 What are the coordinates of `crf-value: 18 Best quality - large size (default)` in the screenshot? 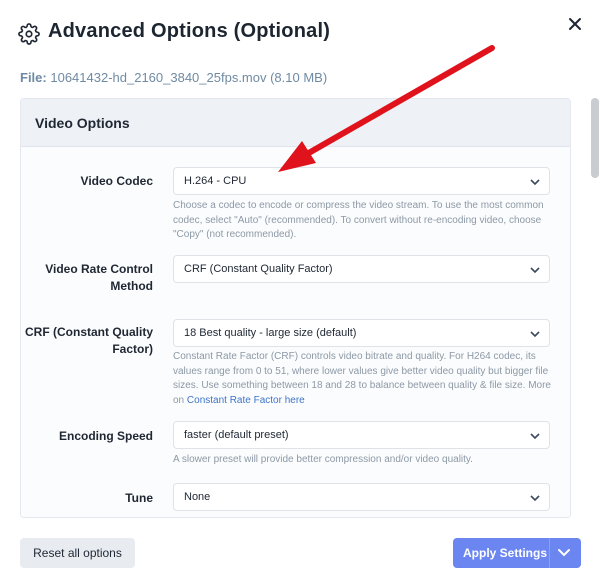 It's located at (270, 333).